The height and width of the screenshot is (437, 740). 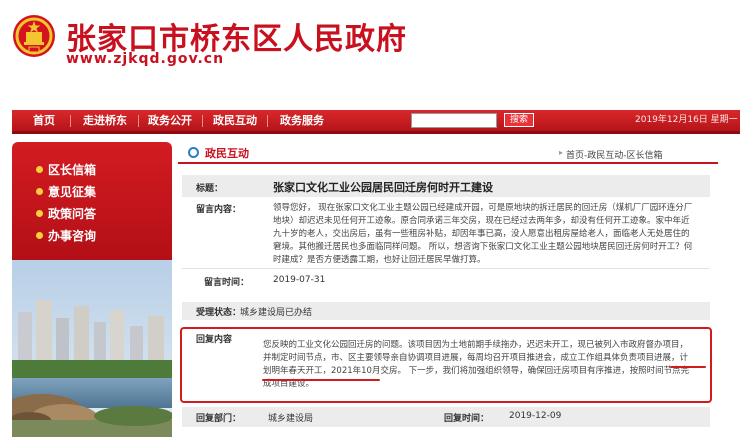 What do you see at coordinates (467, 419) in the screenshot?
I see `reply-time-label: 回复时间：` at bounding box center [467, 419].